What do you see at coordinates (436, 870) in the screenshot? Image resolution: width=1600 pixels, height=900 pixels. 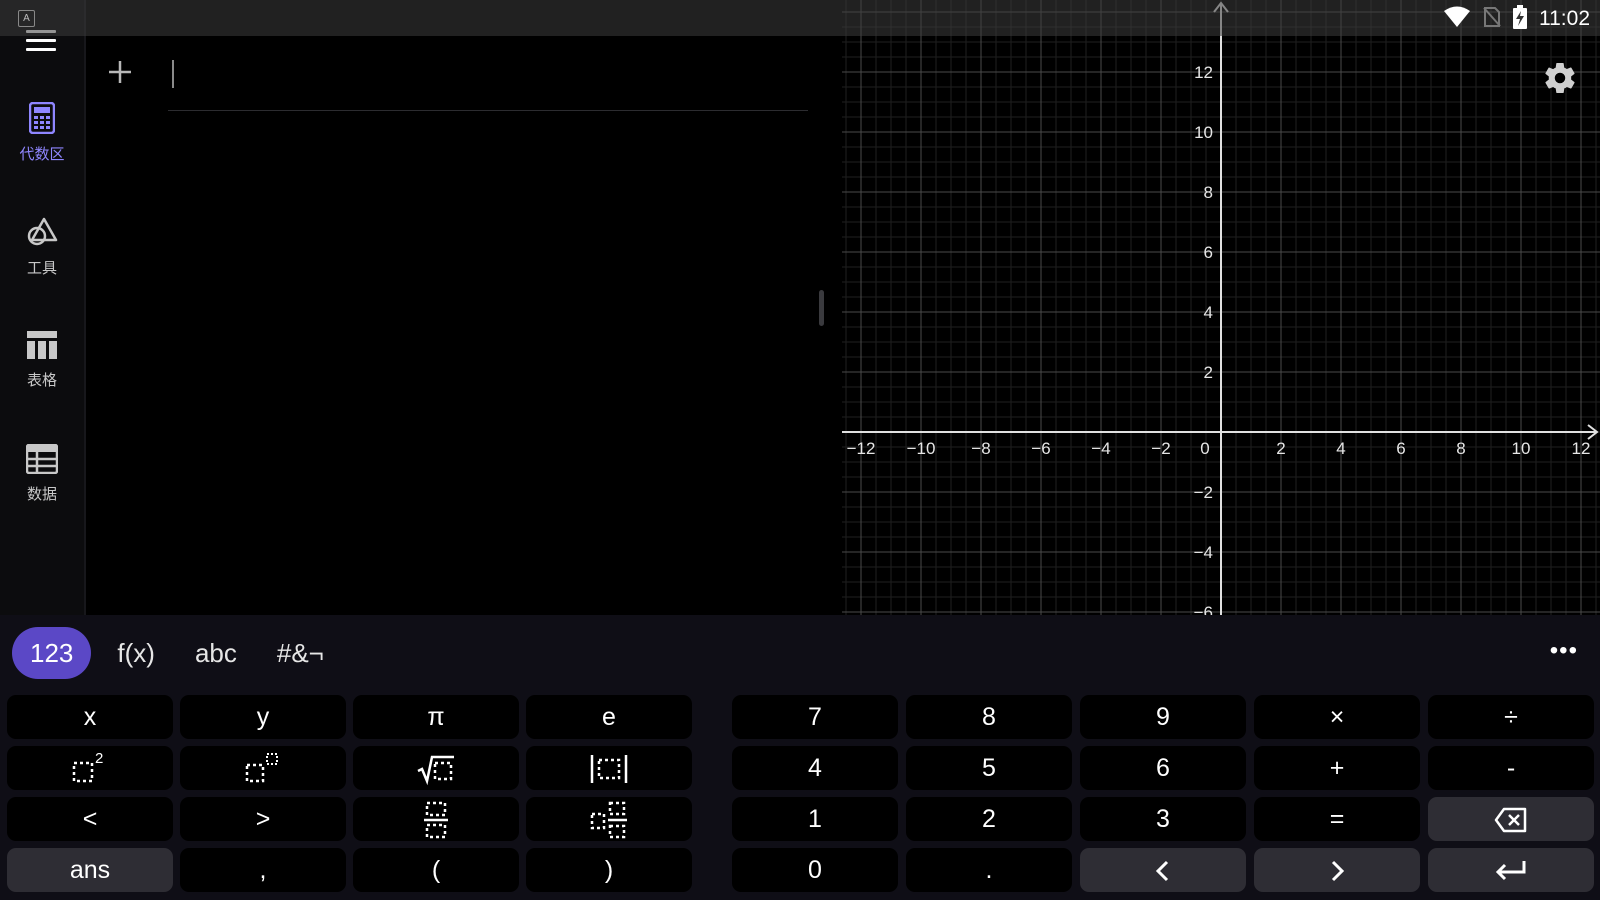 I see `key-open-paren: (` at bounding box center [436, 870].